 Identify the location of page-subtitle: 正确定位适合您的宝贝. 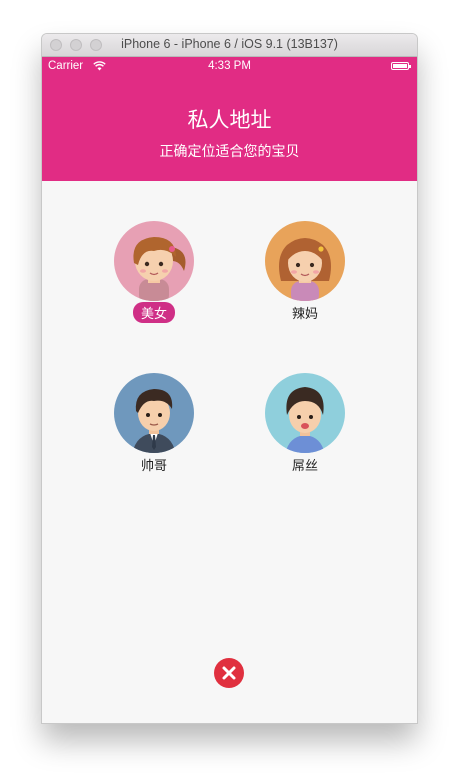
(229, 152).